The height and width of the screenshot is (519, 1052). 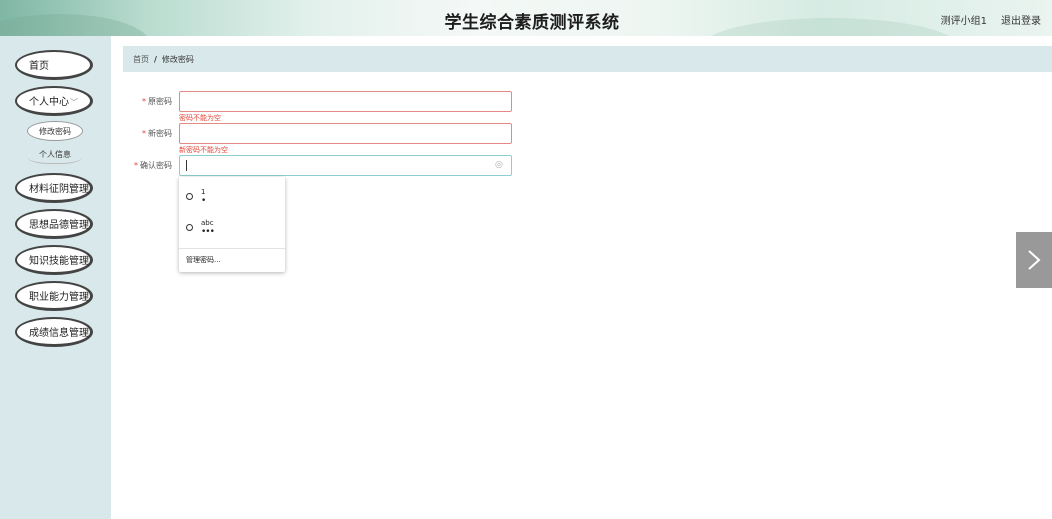 I want to click on saved-password-entry: 1 •, so click(x=232, y=197).